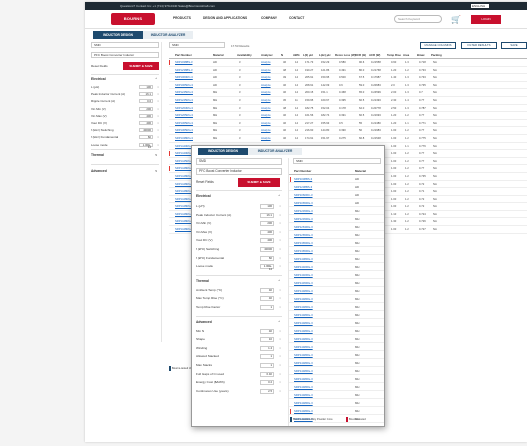  I want to click on col-header: Analyzer, so click(267, 55).